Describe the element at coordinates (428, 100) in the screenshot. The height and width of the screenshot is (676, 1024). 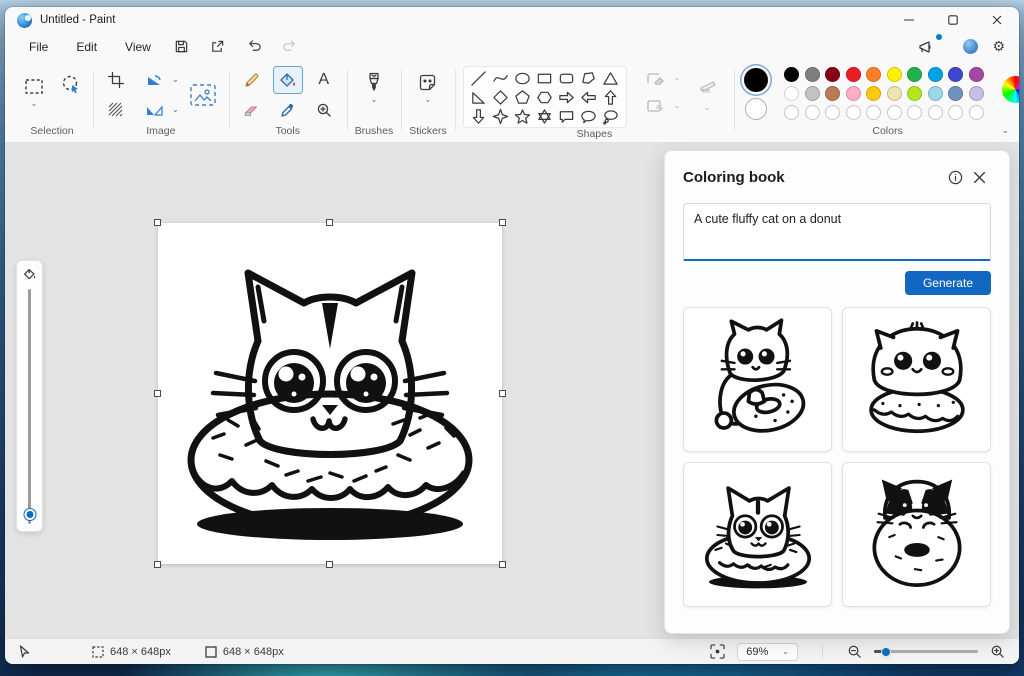
I see `stickers-dropdown-chevron: ⌄` at that location.